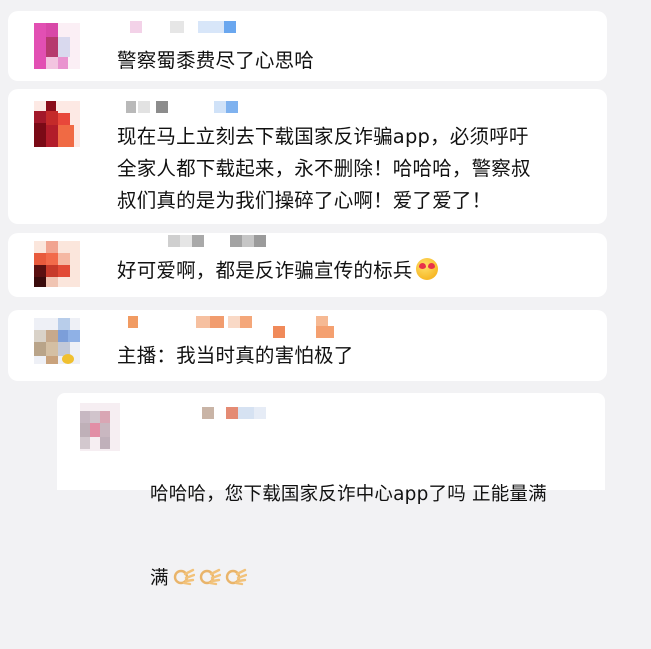  Describe the element at coordinates (426, 269) in the screenshot. I see `face-with-hearts-emoji` at that location.